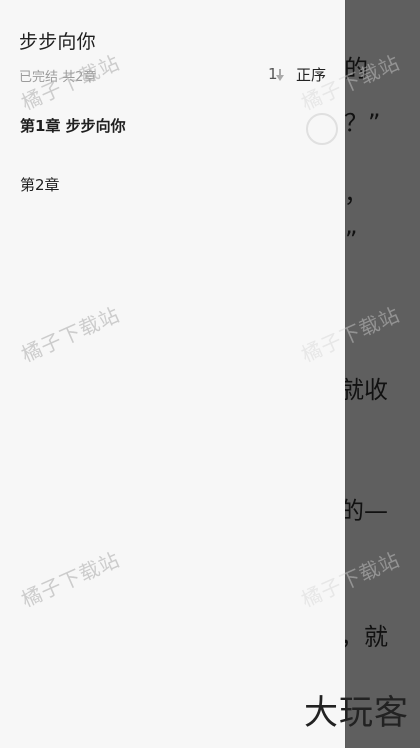 This screenshot has height=748, width=420. Describe the element at coordinates (57, 42) in the screenshot. I see `book-title: 步步向你` at that location.